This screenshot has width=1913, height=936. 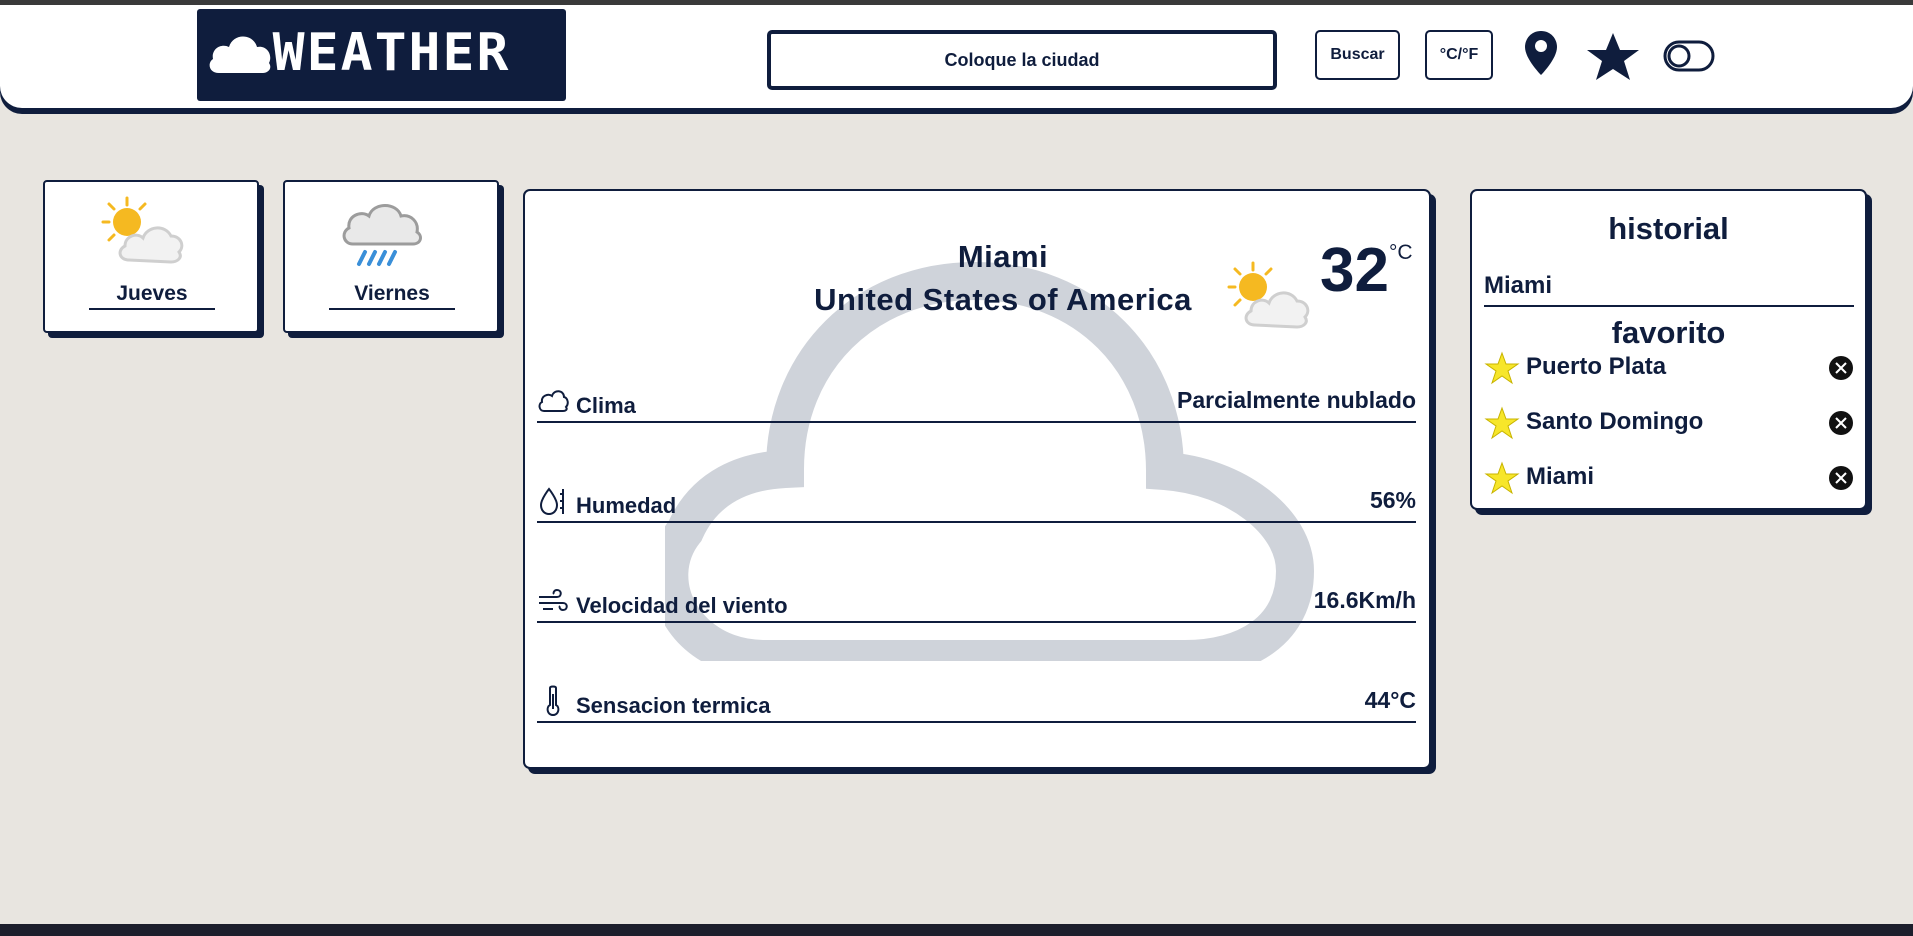 I want to click on country-name: United States of America, so click(x=1003, y=299).